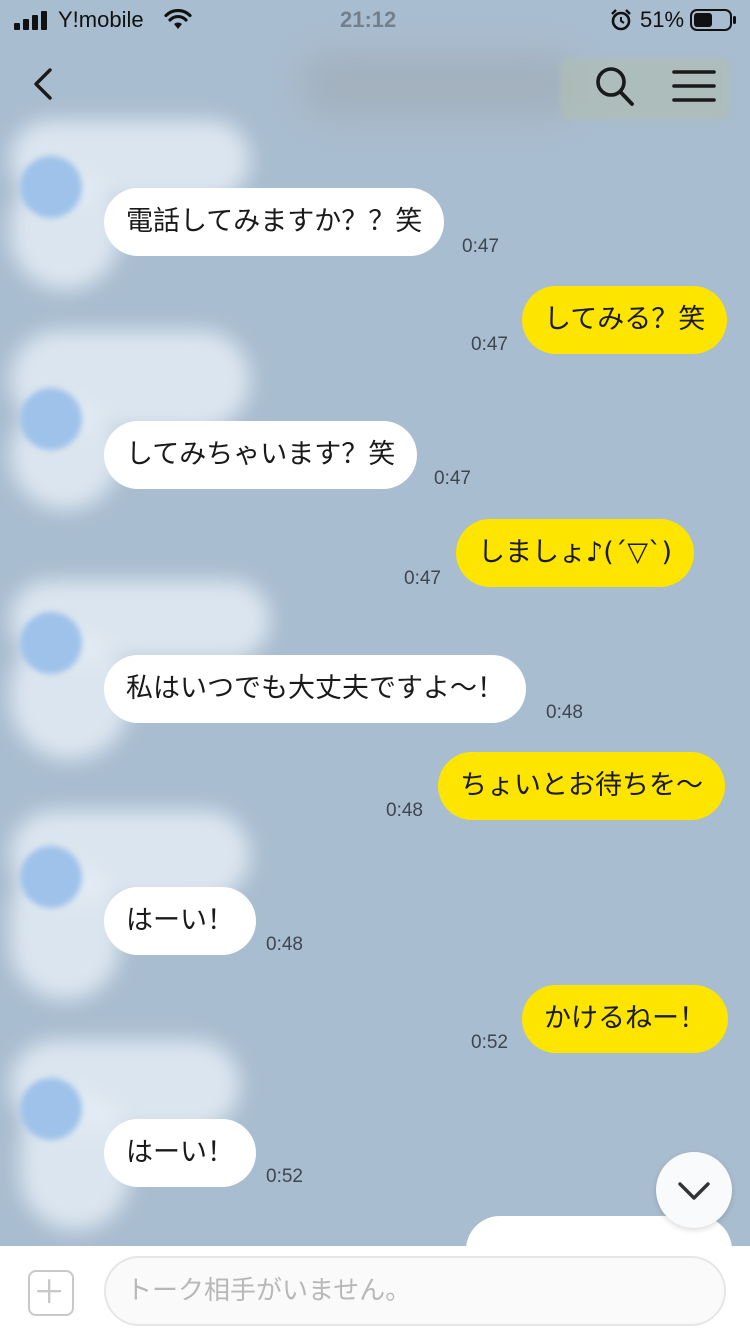 This screenshot has height=1334, width=750. I want to click on chat-header, so click(375, 85).